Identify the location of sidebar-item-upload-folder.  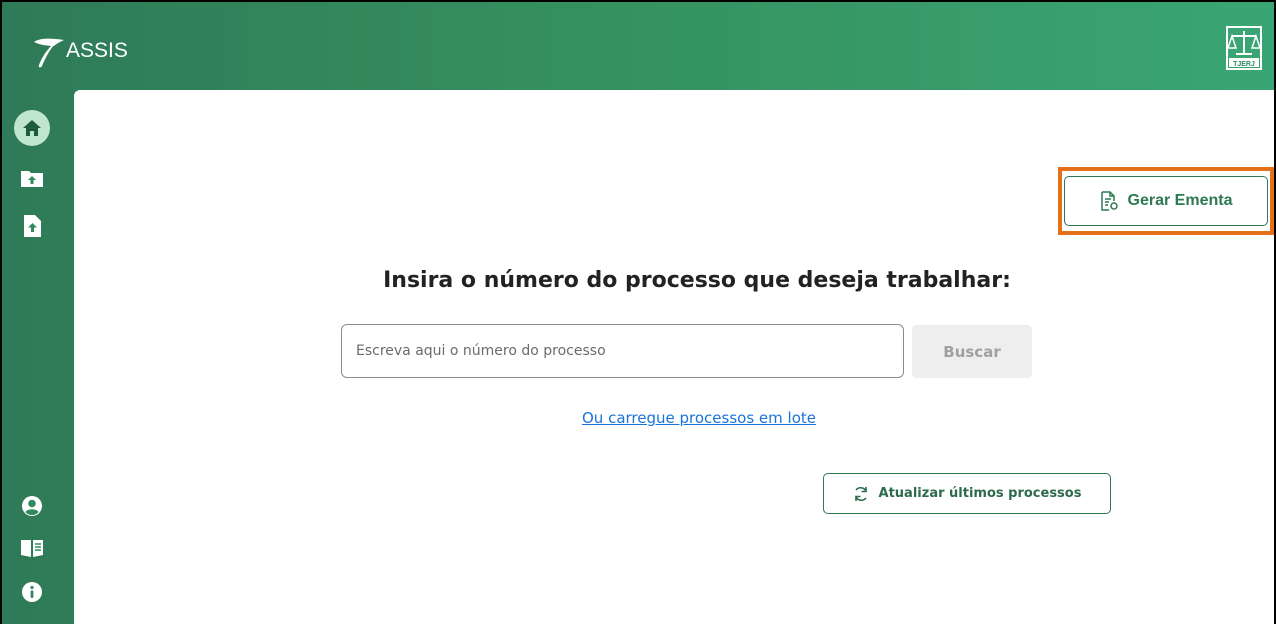
(32, 178).